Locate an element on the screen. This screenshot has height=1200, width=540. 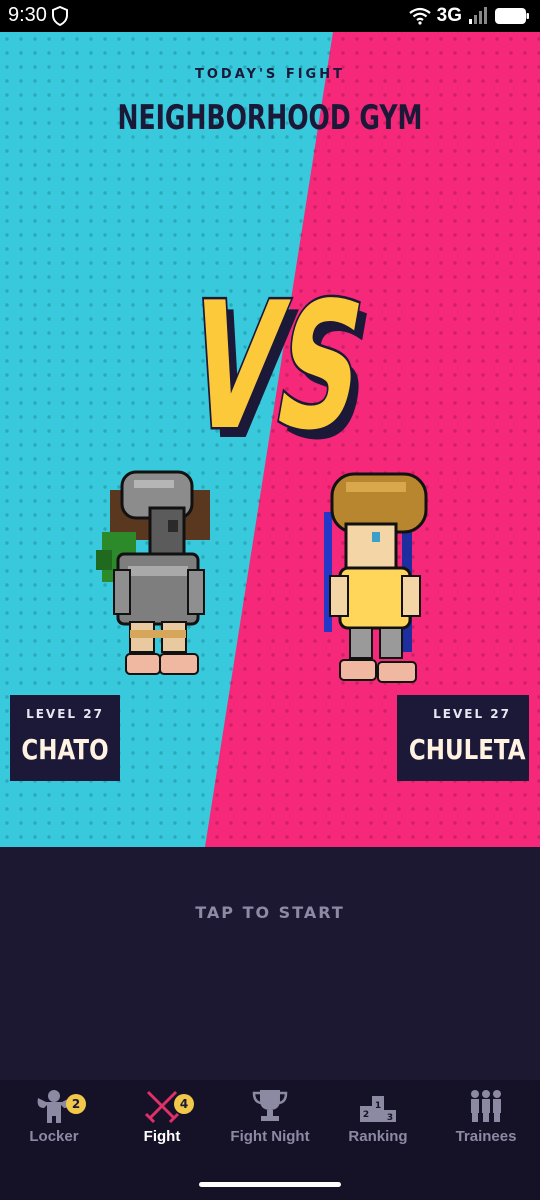
tab-ranking: 1 2 3 Ranking is located at coordinates (378, 1120).